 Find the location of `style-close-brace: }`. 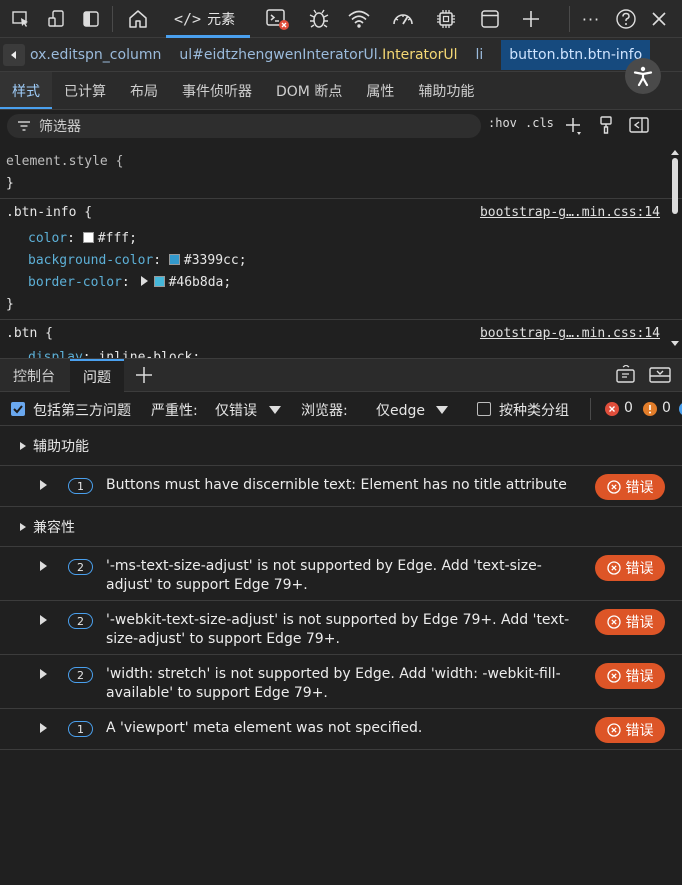

style-close-brace: } is located at coordinates (10, 304).